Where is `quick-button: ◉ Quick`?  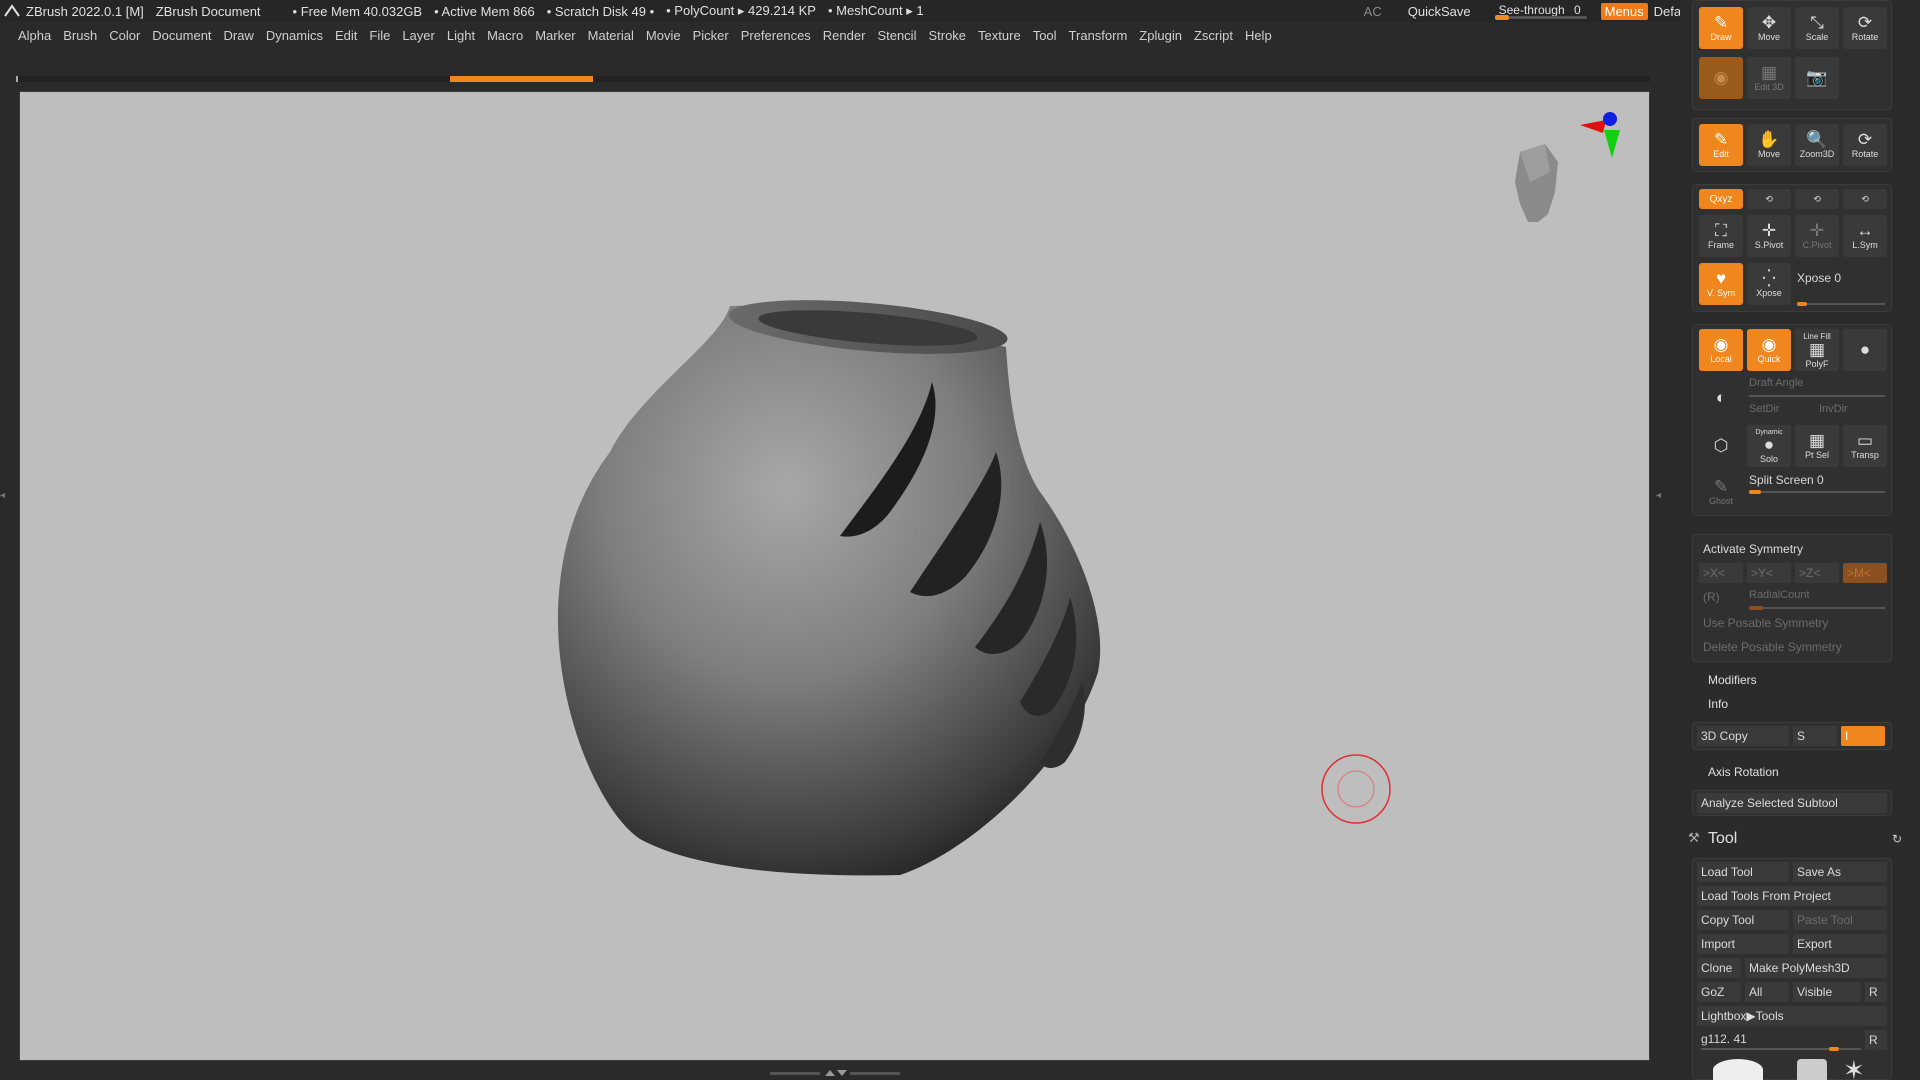
quick-button: ◉ Quick is located at coordinates (1769, 350).